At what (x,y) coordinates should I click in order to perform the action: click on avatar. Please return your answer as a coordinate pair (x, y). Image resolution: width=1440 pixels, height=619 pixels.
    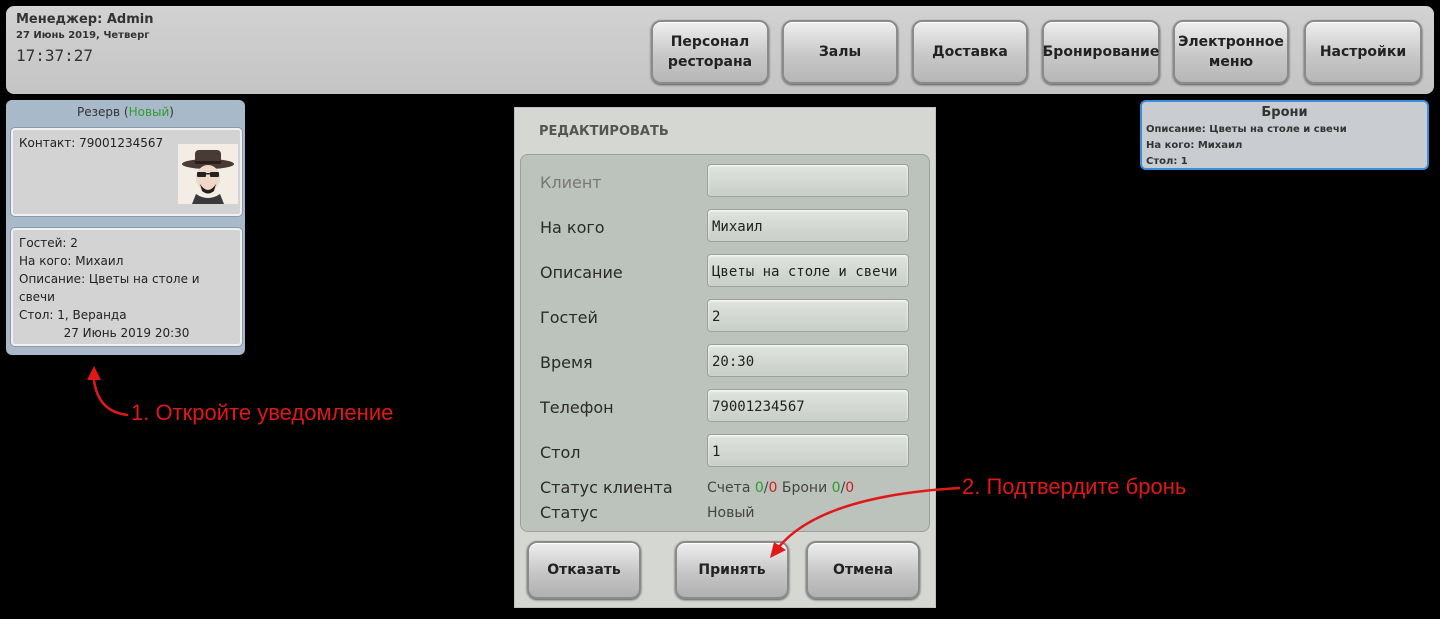
    Looking at the image, I should click on (208, 174).